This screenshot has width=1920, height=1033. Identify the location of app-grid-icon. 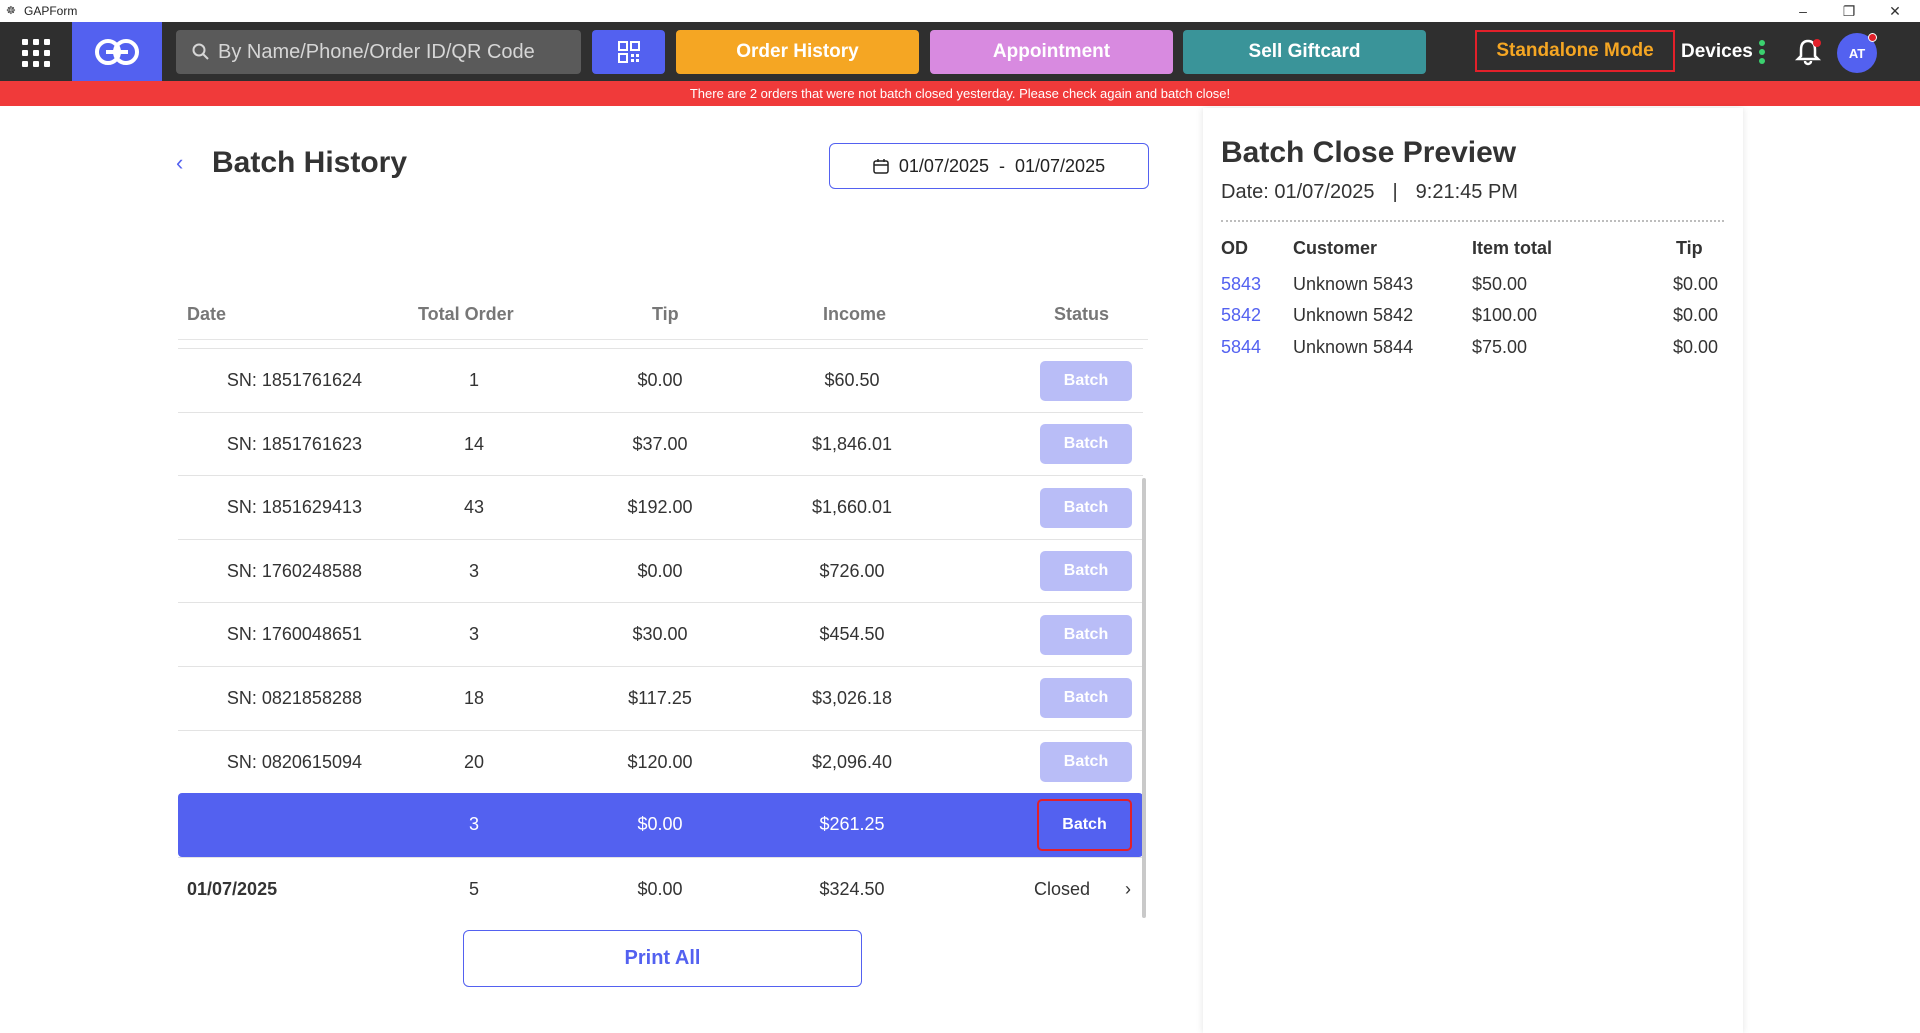
(36, 53).